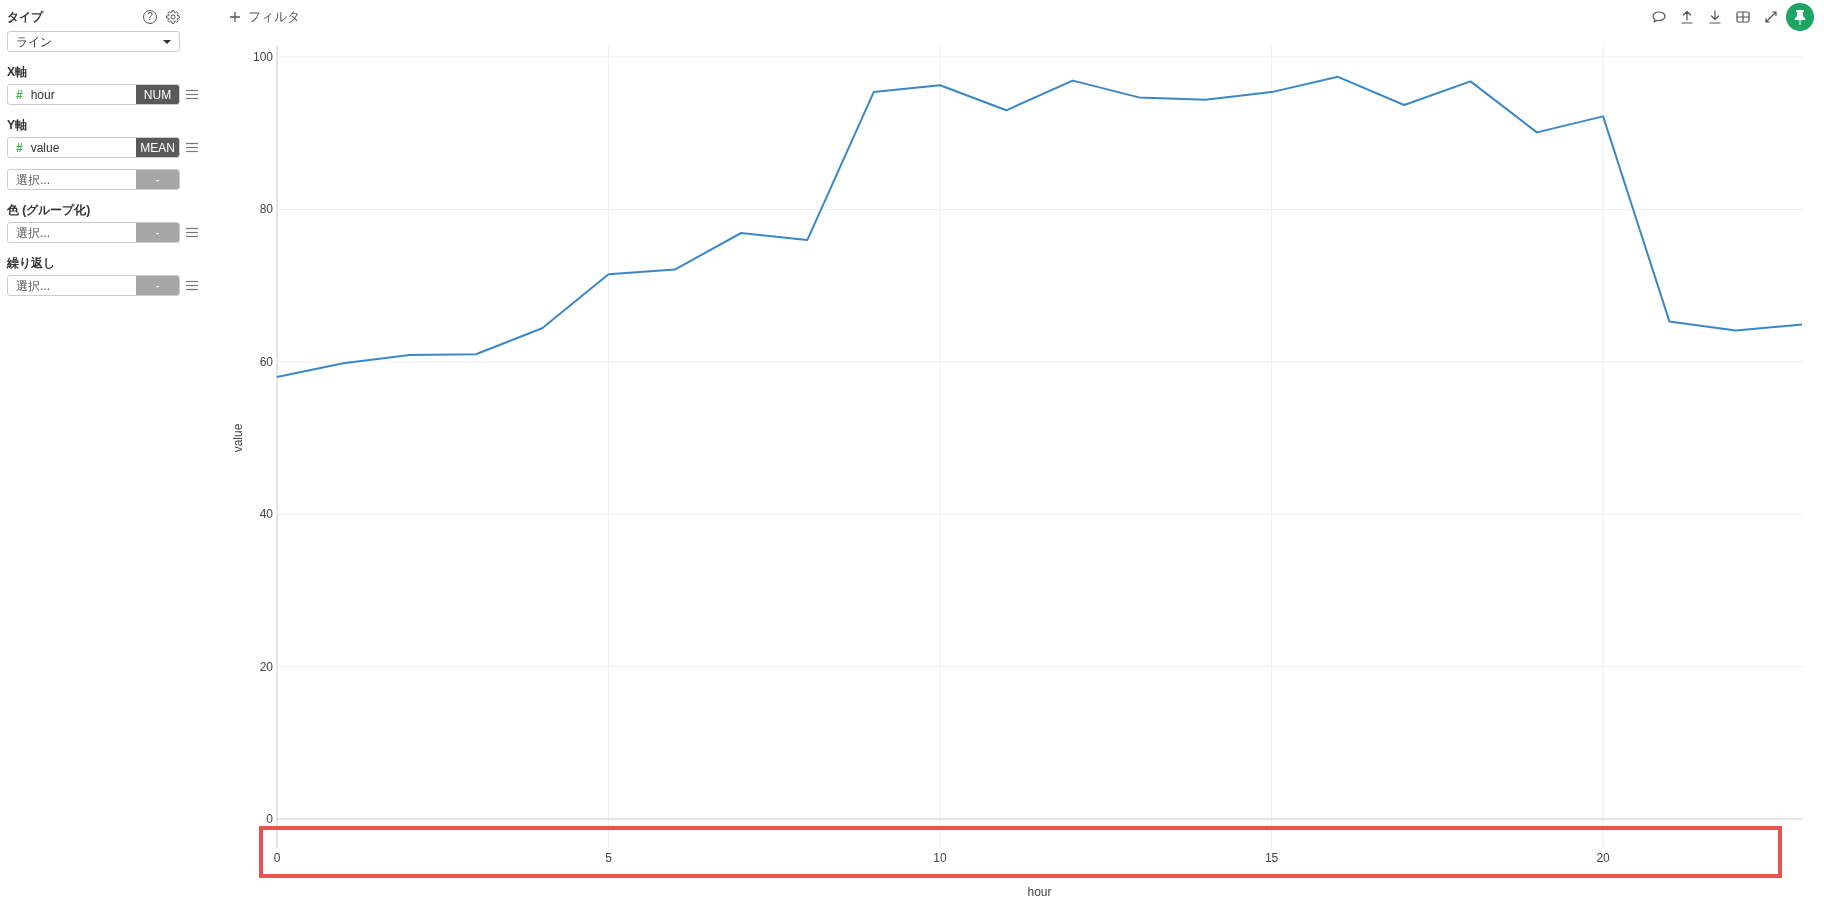  Describe the element at coordinates (277, 858) in the screenshot. I see `x-tick-label: 0` at that location.